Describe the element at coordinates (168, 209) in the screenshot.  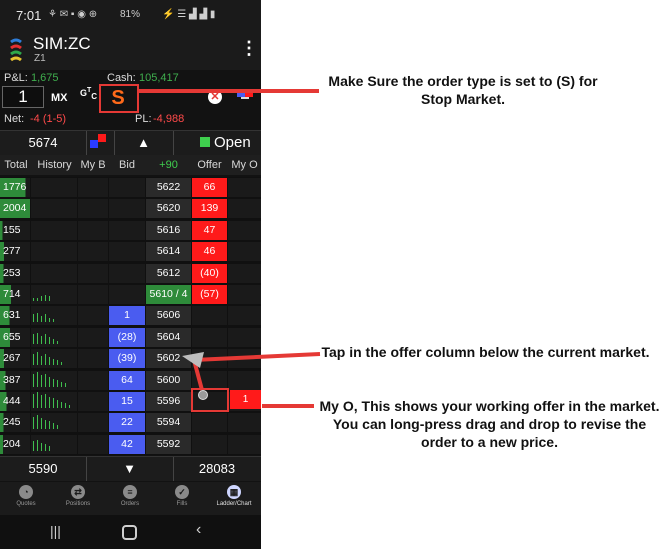
I see `ladder-price-cell: 5620` at that location.